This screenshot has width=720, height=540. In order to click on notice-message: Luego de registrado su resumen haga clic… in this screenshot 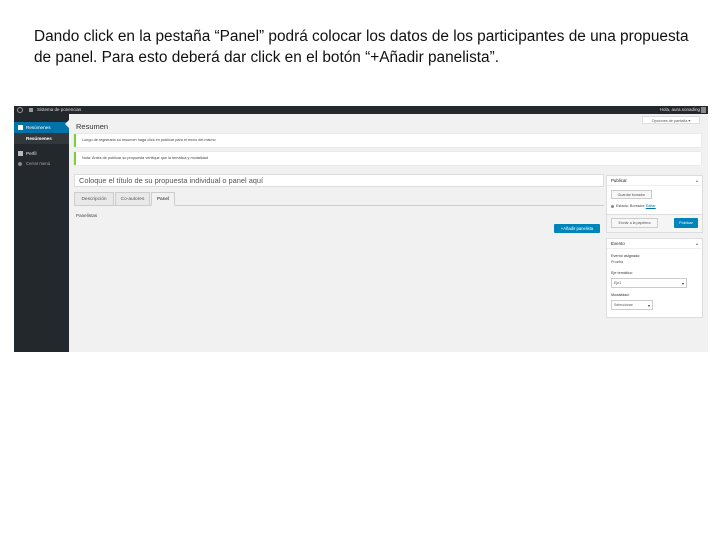, I will do `click(387, 140)`.